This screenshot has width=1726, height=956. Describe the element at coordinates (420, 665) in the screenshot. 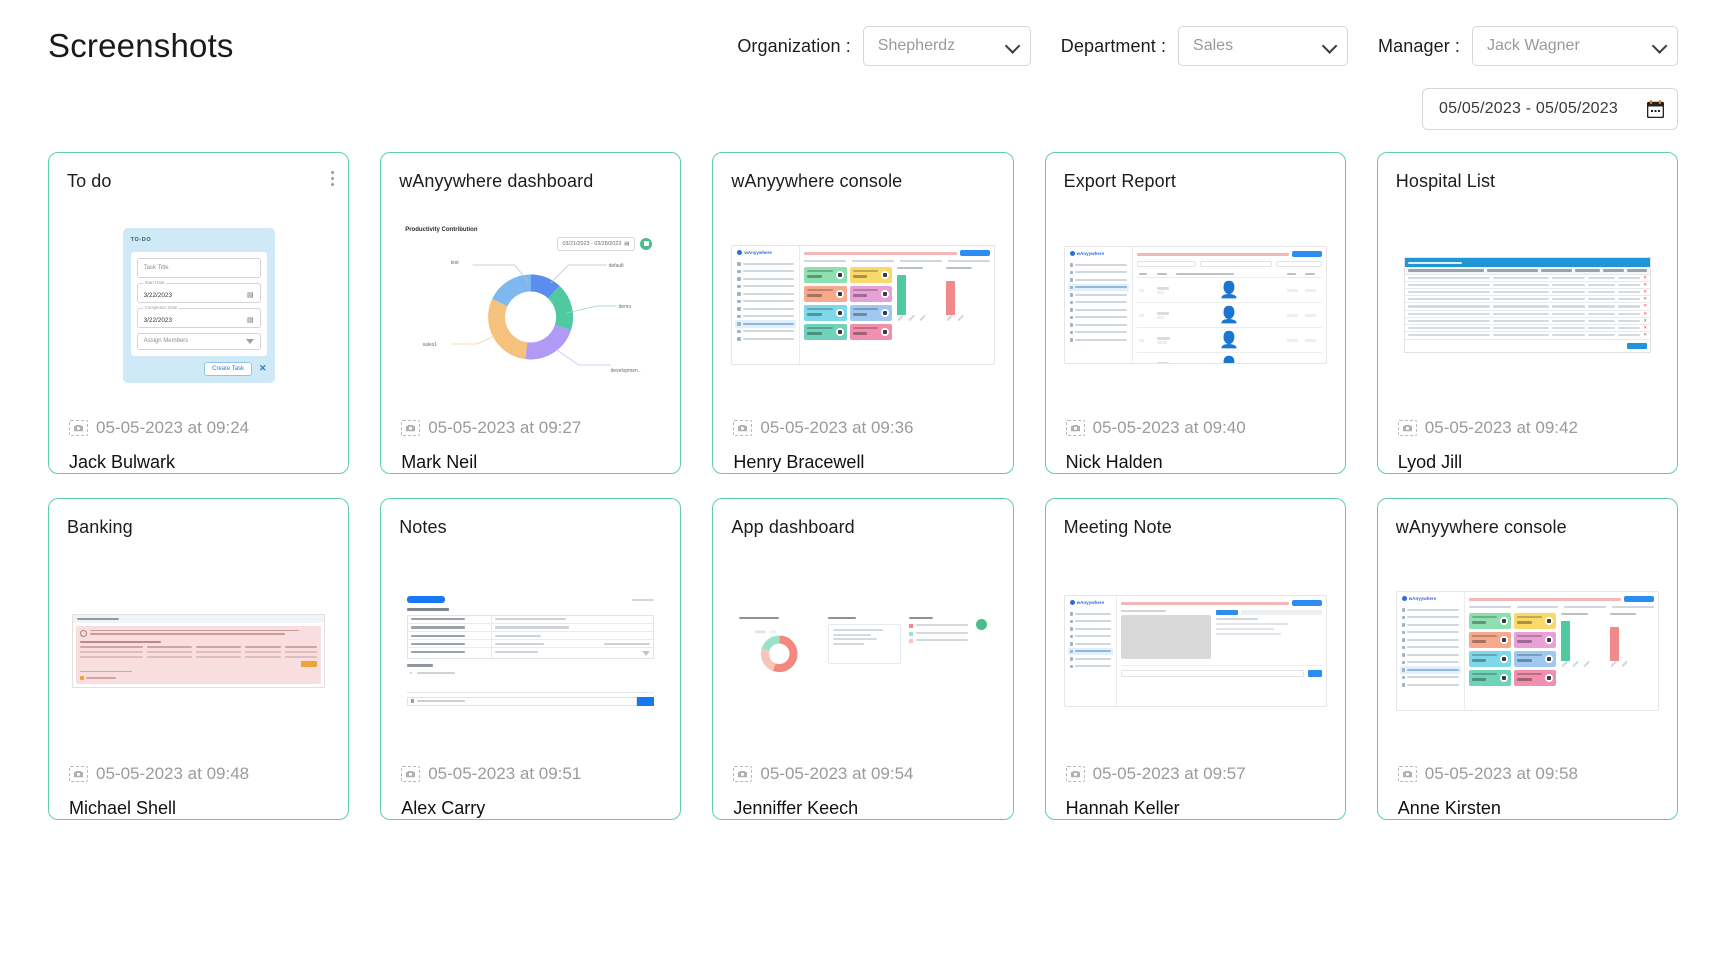

I see `action-points-label` at that location.